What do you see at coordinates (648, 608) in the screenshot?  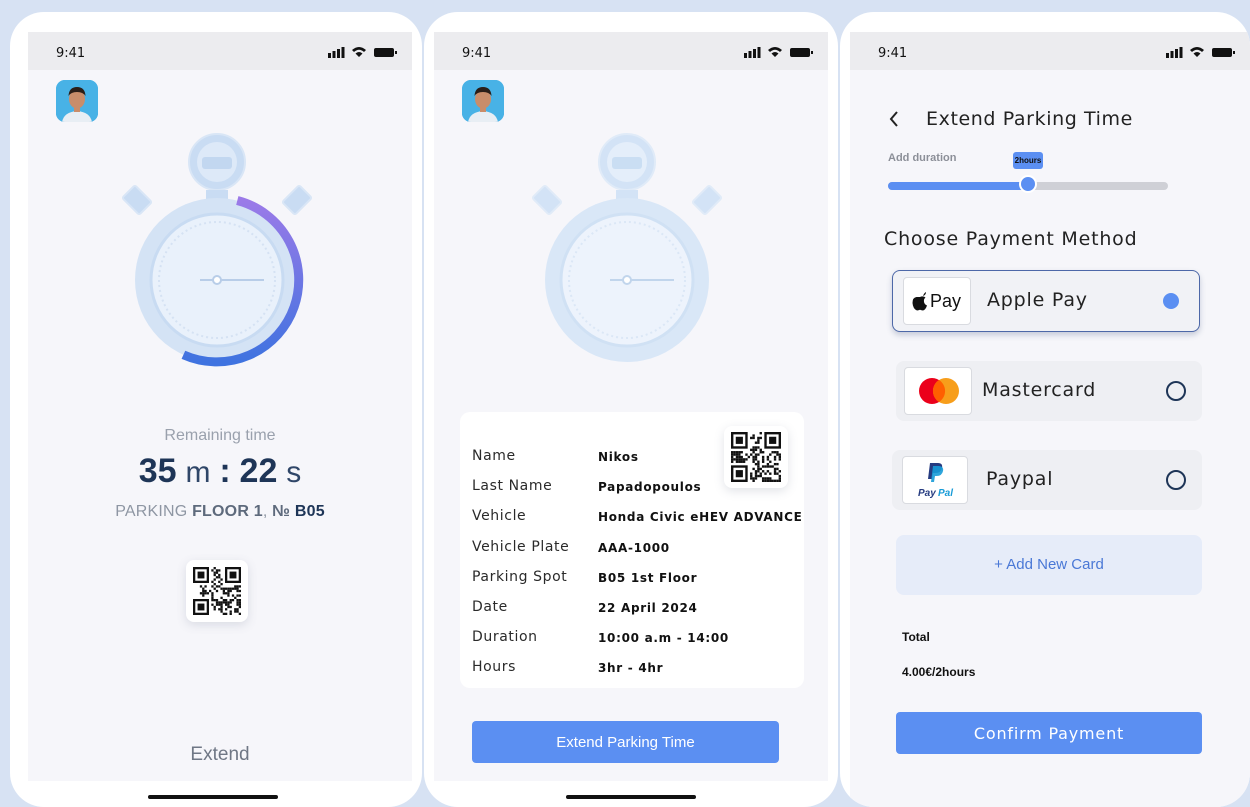 I see `detail-value: 22 April 2024` at bounding box center [648, 608].